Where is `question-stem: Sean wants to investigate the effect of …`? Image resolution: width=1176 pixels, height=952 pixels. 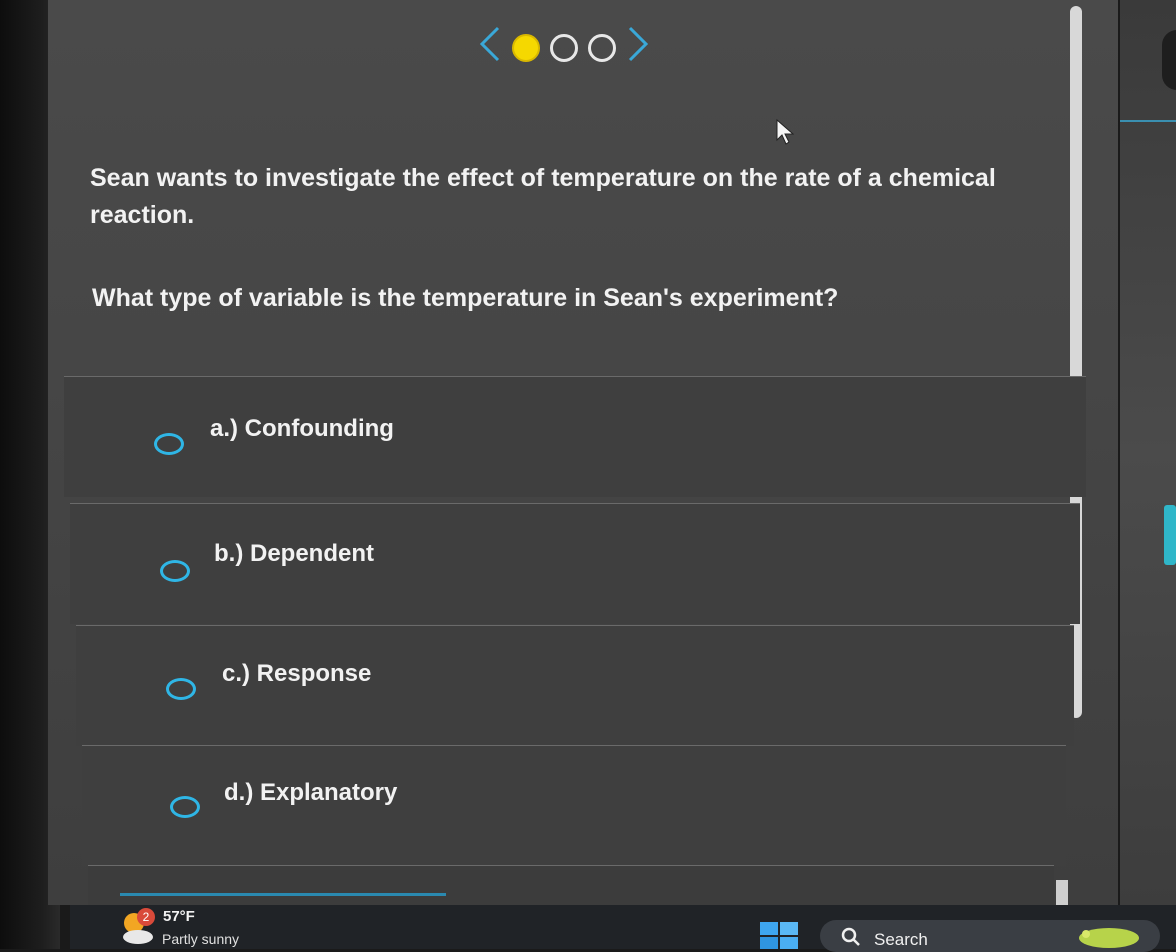
question-stem: Sean wants to investigate the effect of … is located at coordinates (543, 196).